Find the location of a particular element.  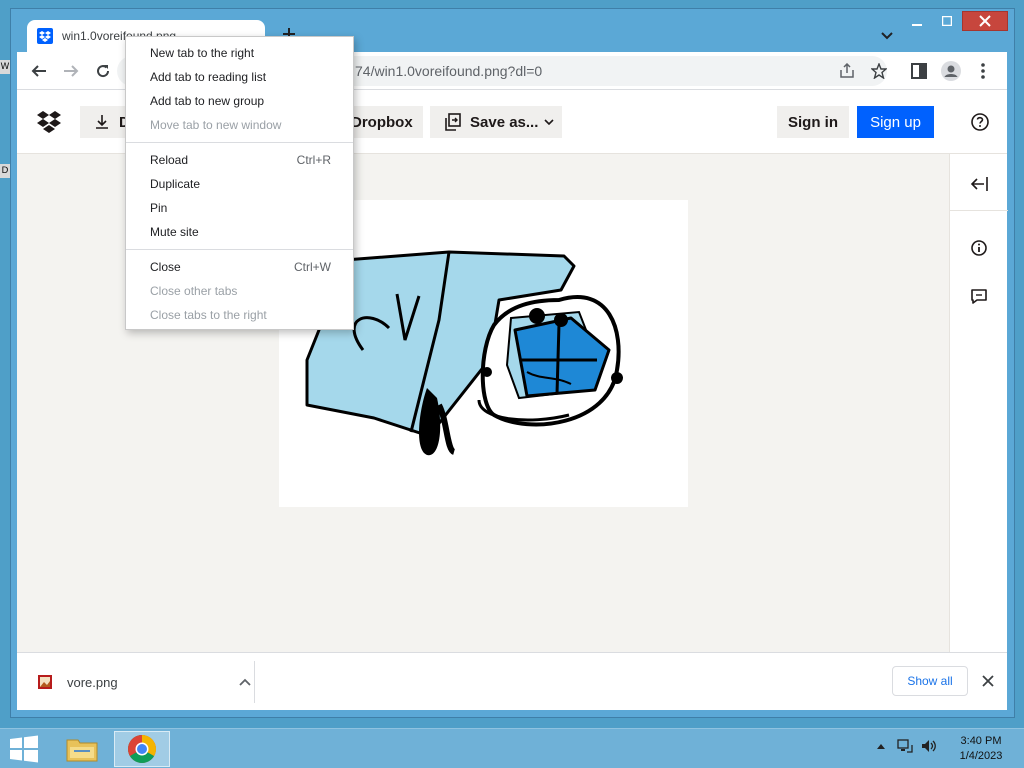

star-icon is located at coordinates (879, 71).